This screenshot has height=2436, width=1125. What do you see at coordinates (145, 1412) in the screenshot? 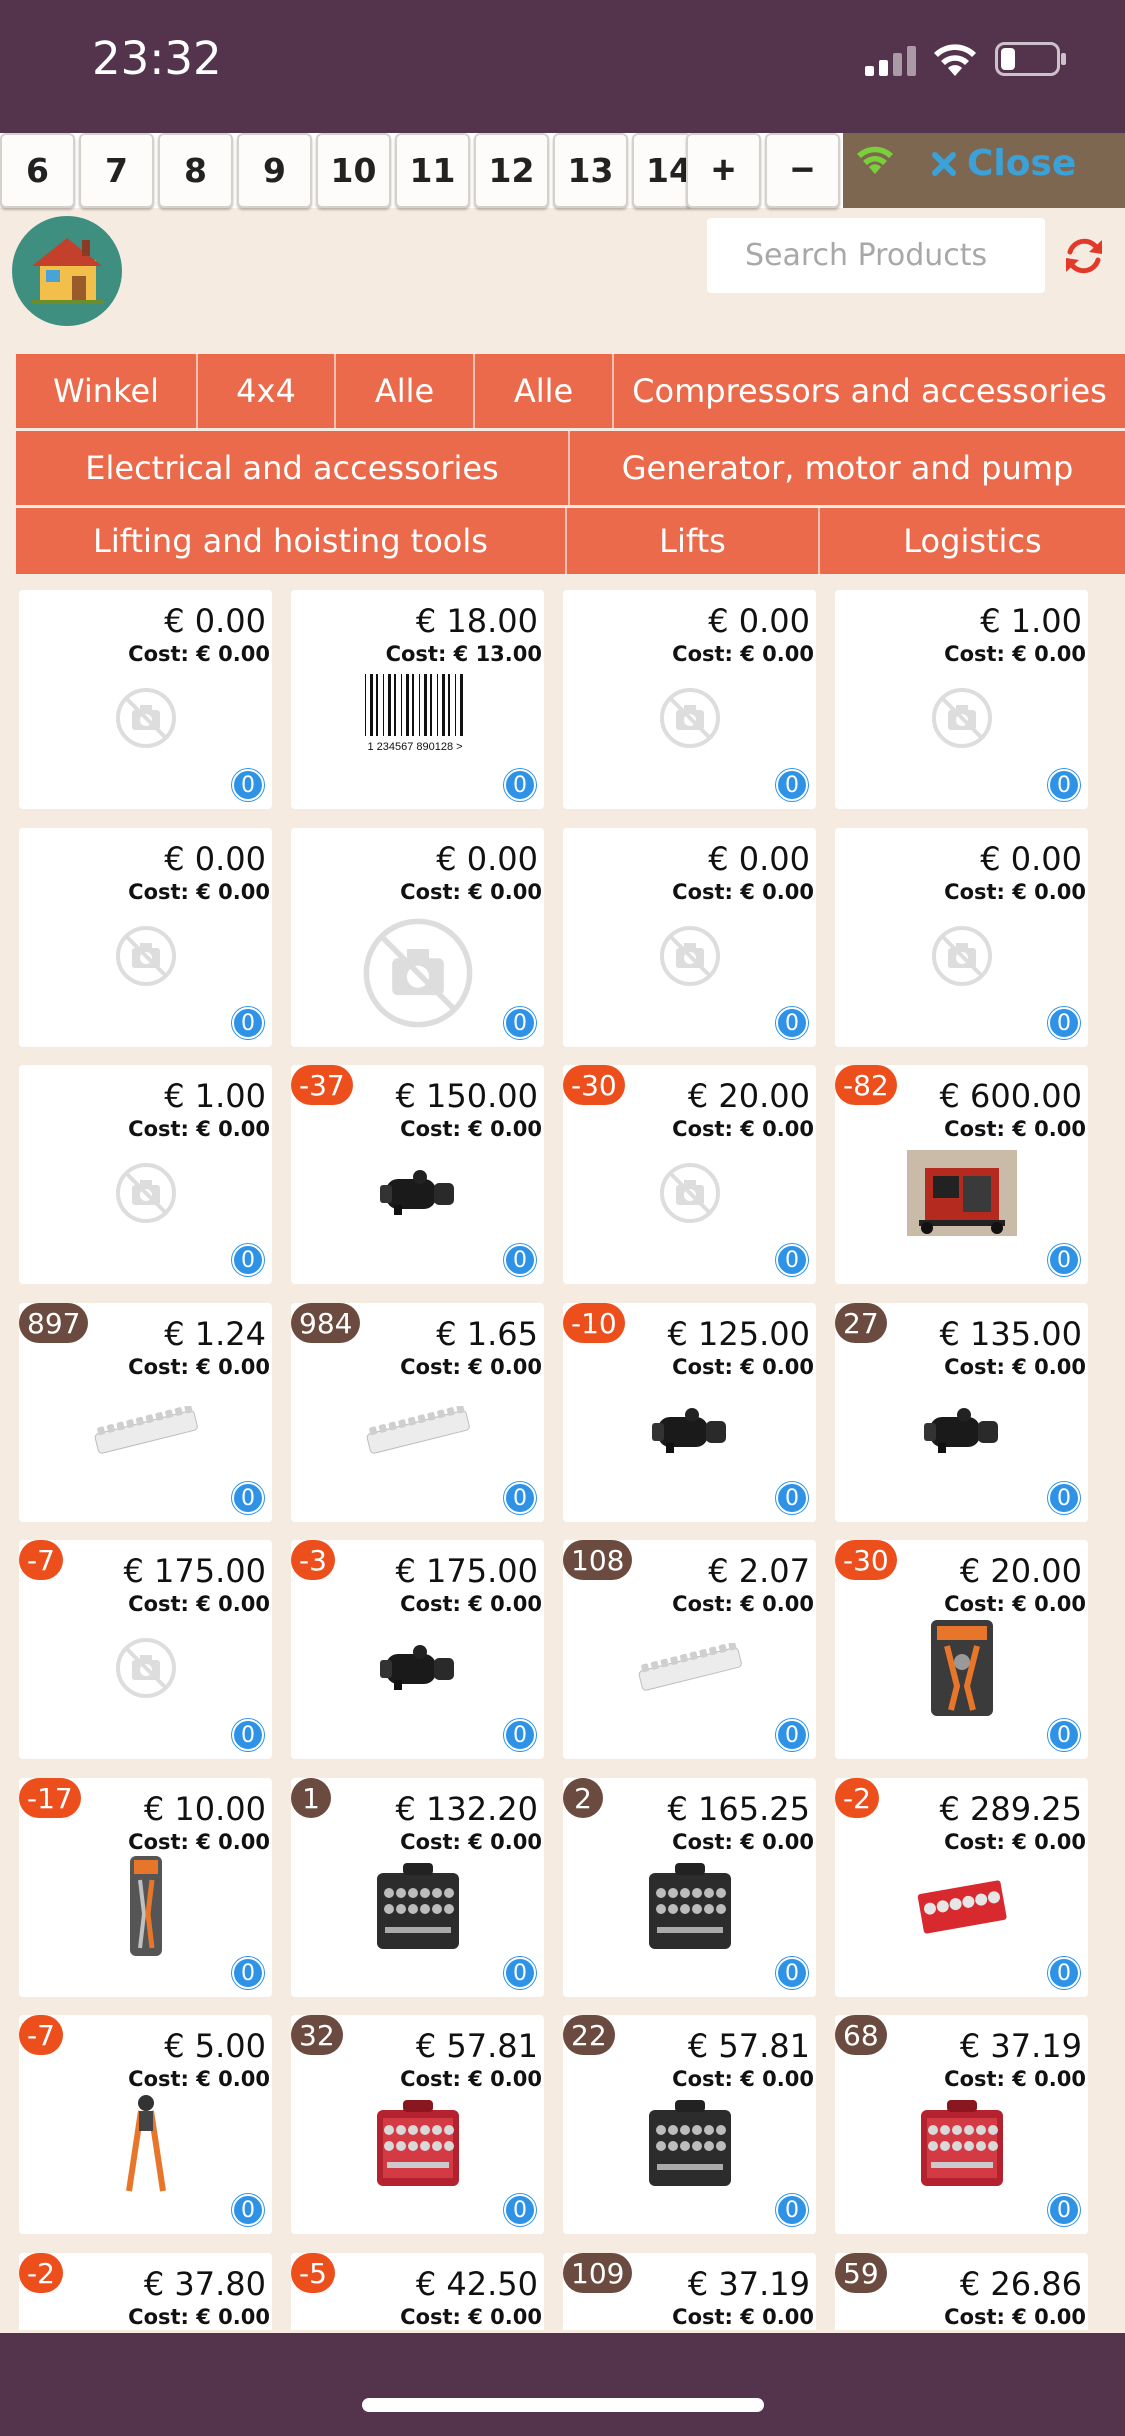
I see `product-card: € 1.24 Cost: € 0.00 897 0` at bounding box center [145, 1412].